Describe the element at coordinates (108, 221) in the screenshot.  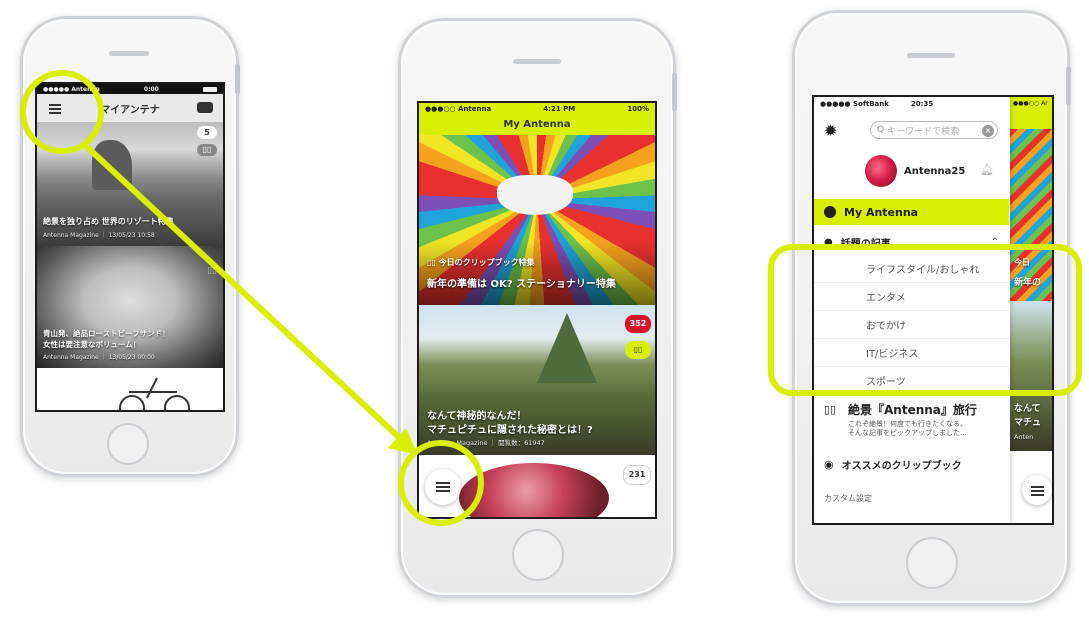
I see `article-title: 絶景を独り占め 世界のリゾート特集` at that location.